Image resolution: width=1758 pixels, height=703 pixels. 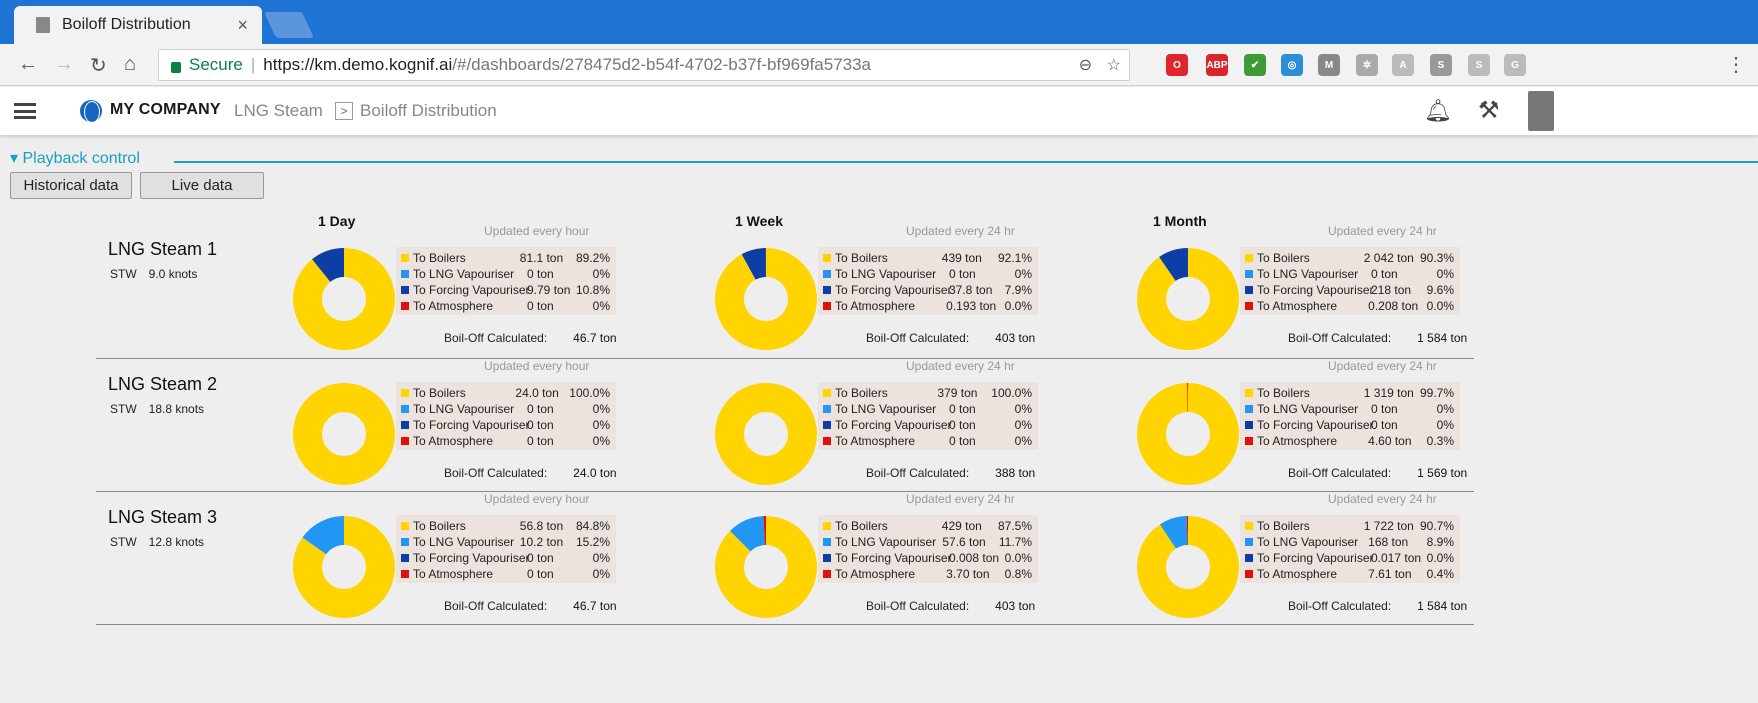 I want to click on legend-value: 4.60 ton, so click(x=1390, y=441).